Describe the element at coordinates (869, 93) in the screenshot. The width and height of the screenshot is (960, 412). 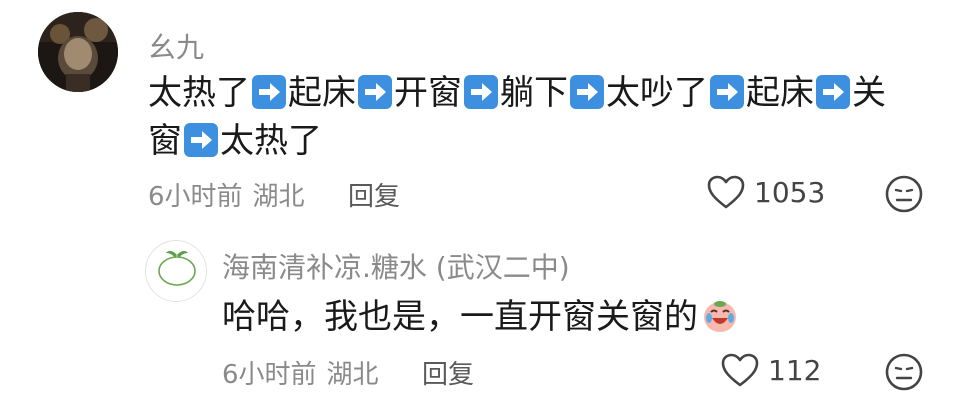
I see `text-segment: 关` at that location.